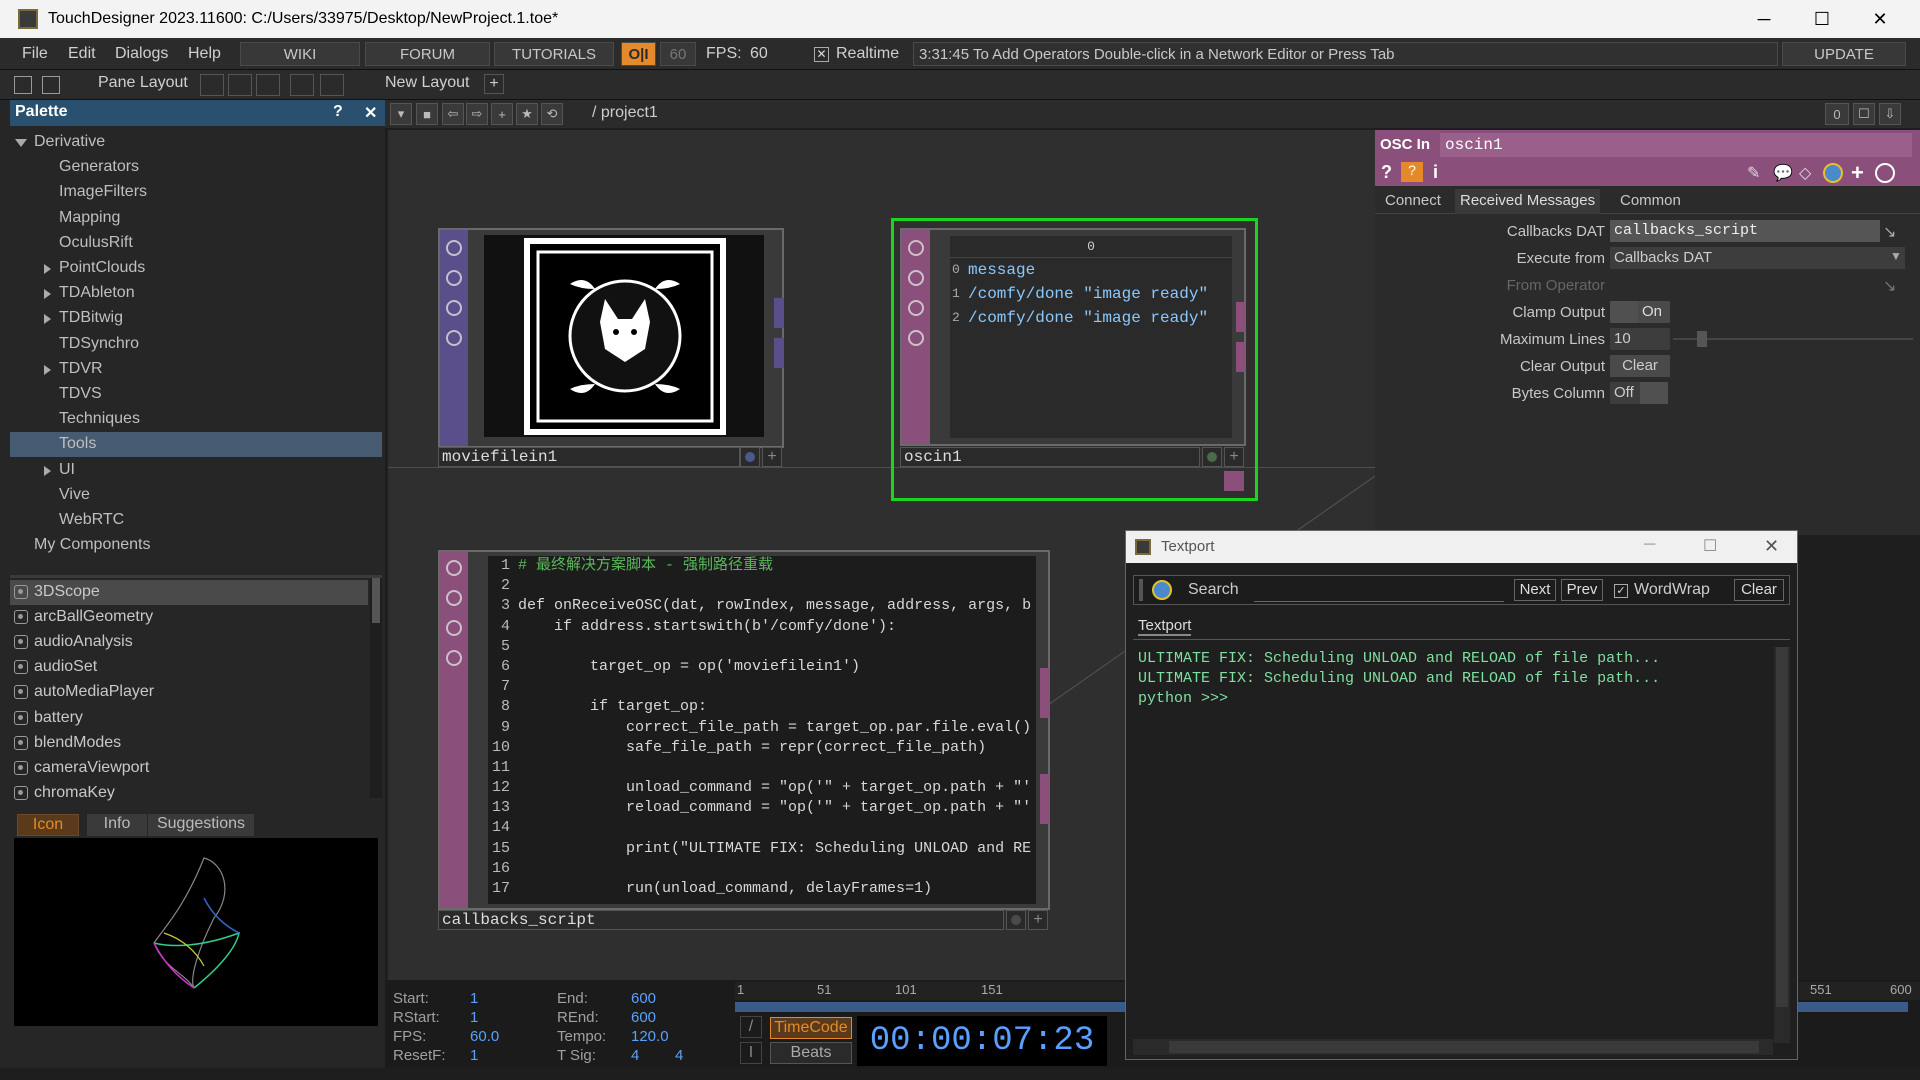 This screenshot has height=1080, width=1920. What do you see at coordinates (196, 369) in the screenshot?
I see `palette-tree-item: TDVR` at bounding box center [196, 369].